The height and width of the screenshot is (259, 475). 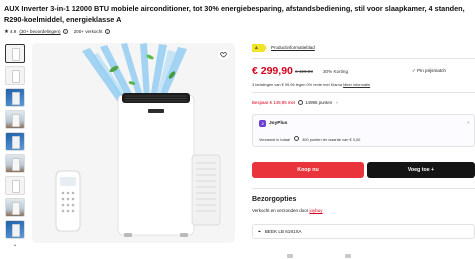 I want to click on favorite-button, so click(x=223, y=54).